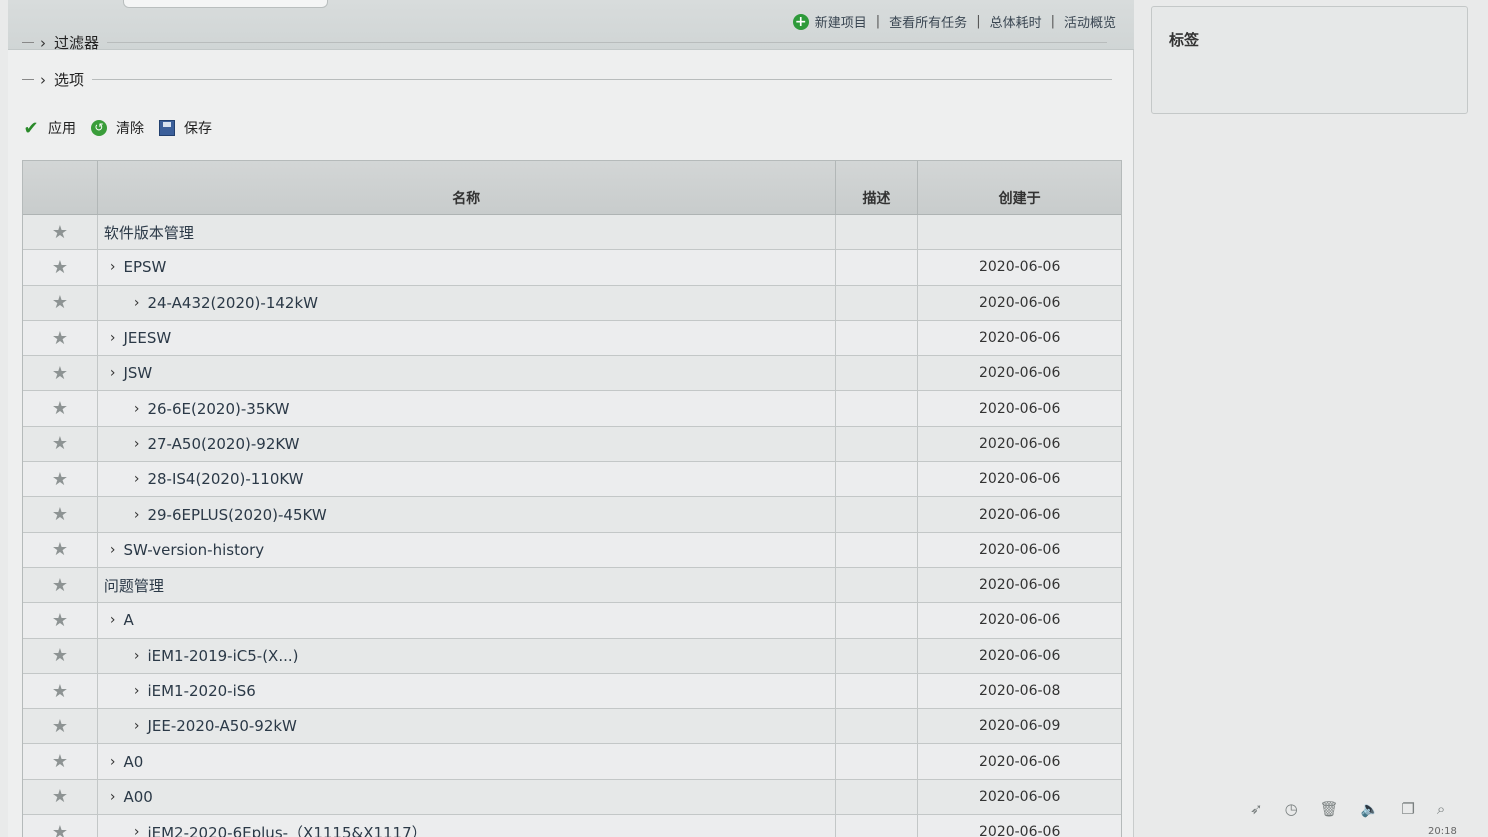 This screenshot has height=837, width=1488. Describe the element at coordinates (572, 797) in the screenshot. I see `table-row: ★ › A00 2020-06-06` at that location.